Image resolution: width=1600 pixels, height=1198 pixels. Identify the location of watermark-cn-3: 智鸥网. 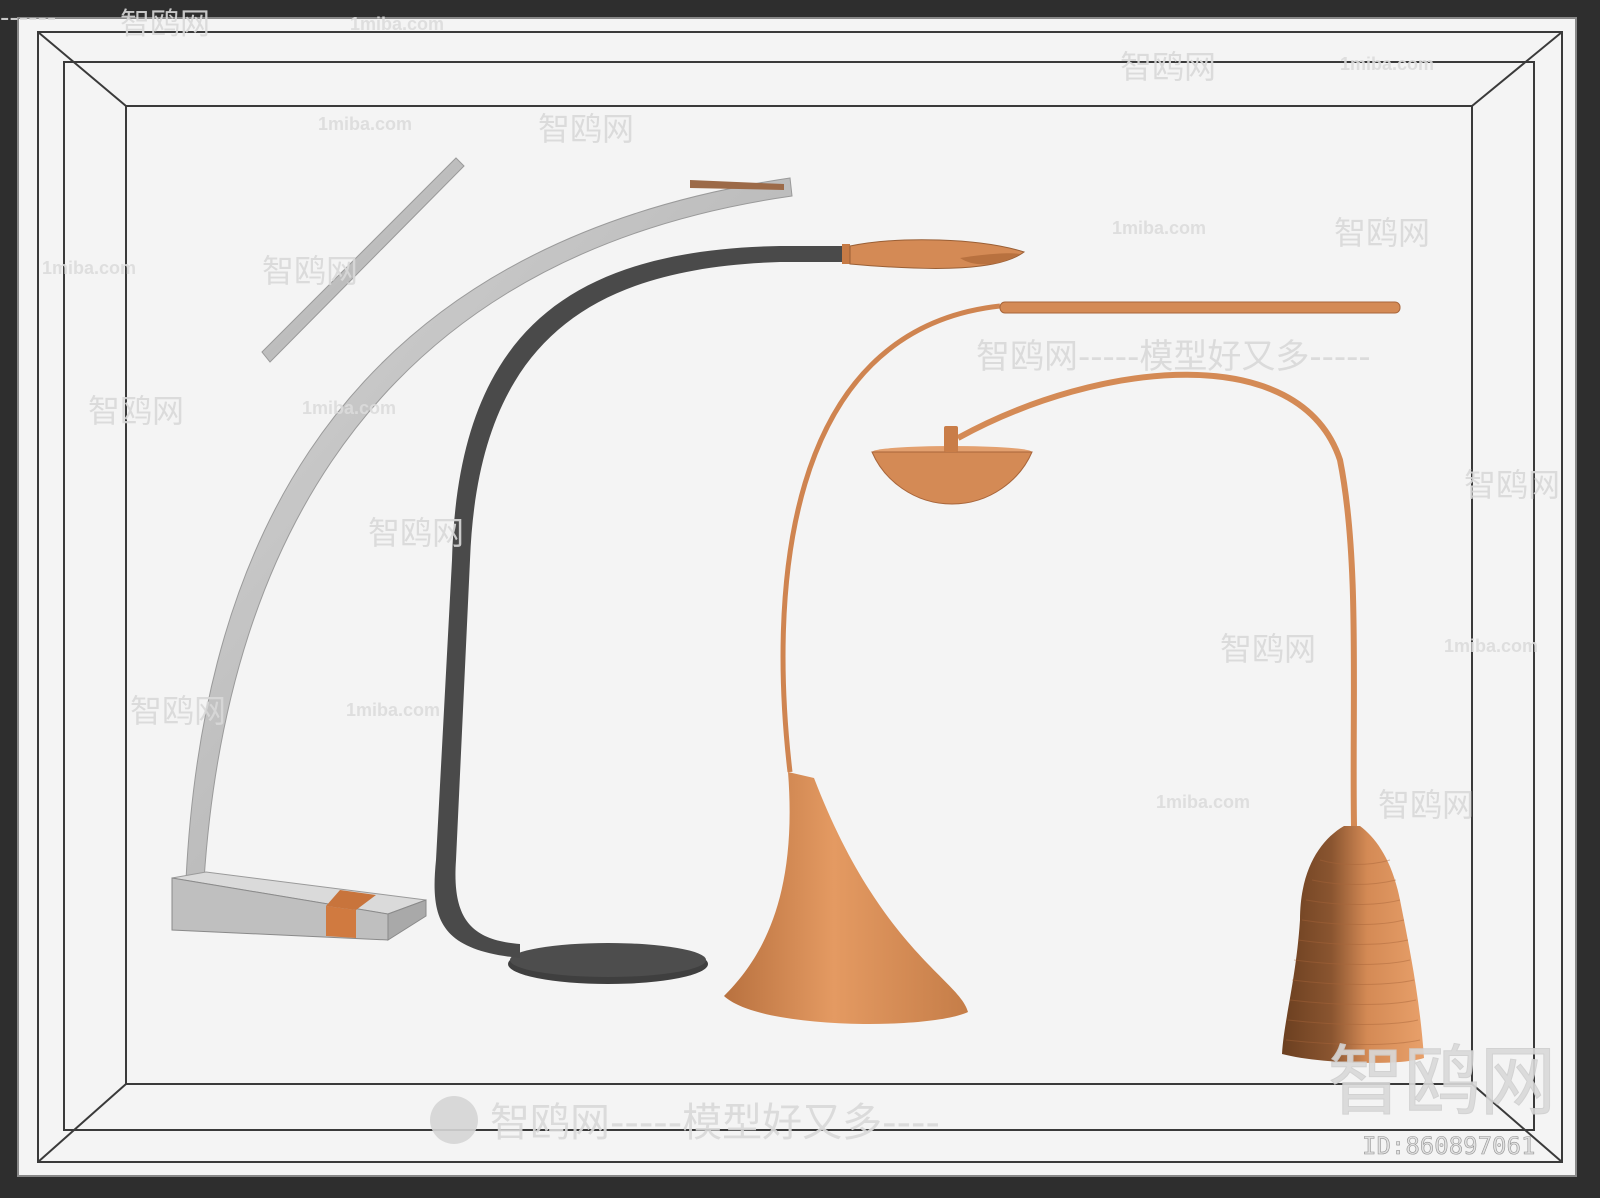
(310, 271).